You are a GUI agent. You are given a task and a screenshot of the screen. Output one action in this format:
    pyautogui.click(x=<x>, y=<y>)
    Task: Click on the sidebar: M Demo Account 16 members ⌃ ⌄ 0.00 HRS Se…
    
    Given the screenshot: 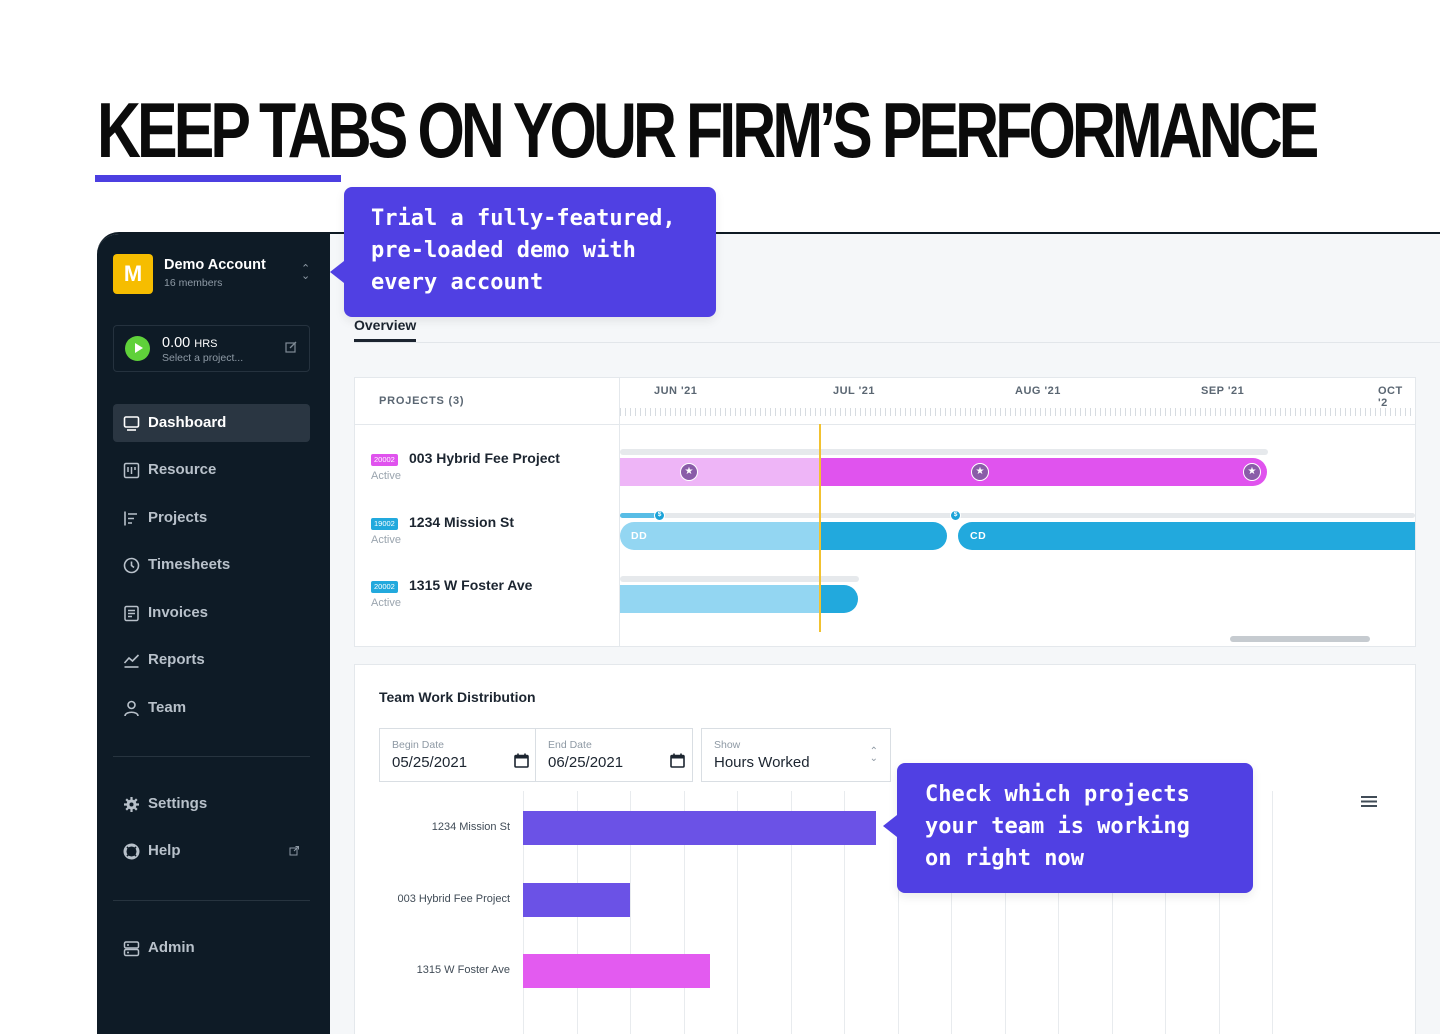 What is the action you would take?
    pyautogui.click(x=213, y=634)
    